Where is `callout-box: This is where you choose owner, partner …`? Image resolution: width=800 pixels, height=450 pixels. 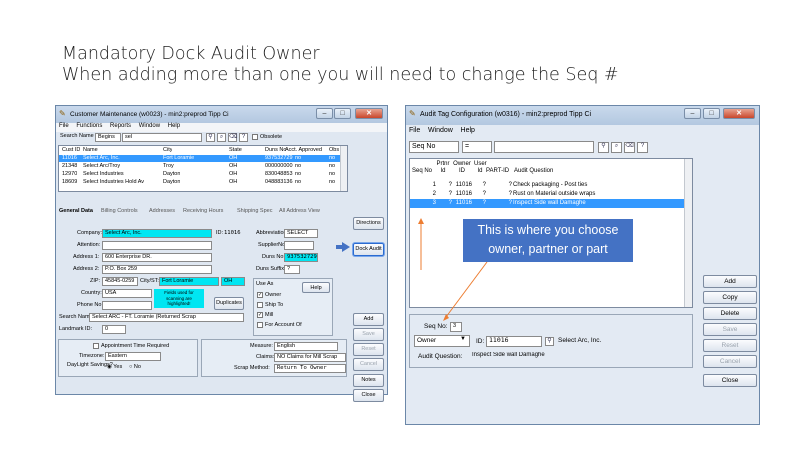
callout-box: This is where you choose owner, partner … is located at coordinates (548, 240).